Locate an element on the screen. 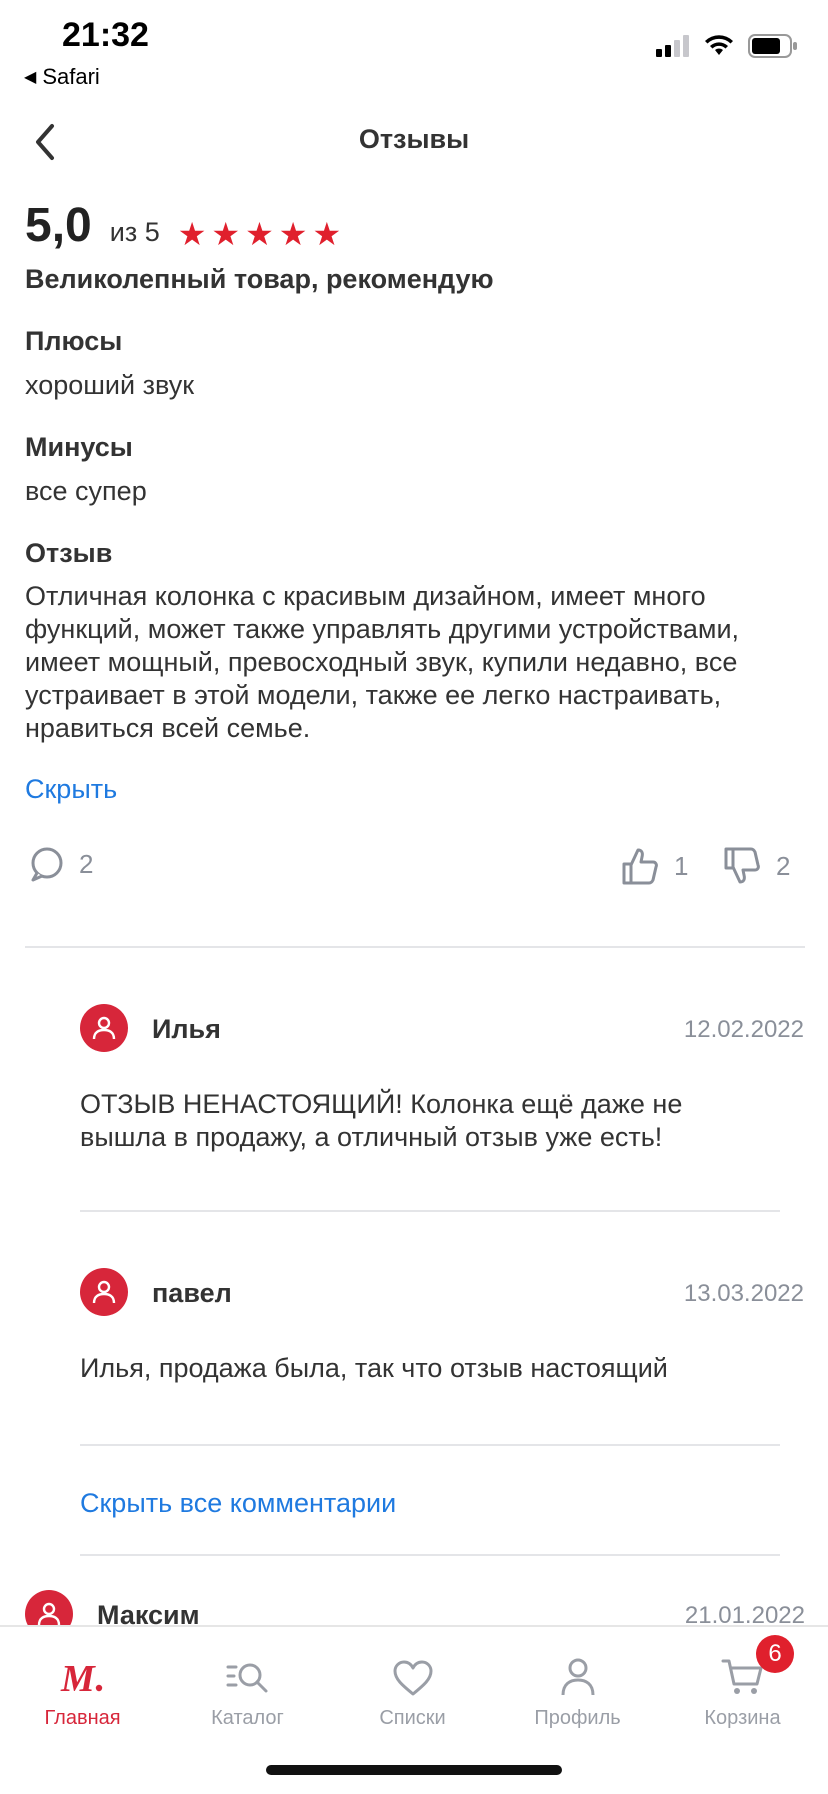 The image size is (828, 1794). review-title: Отзыв is located at coordinates (69, 553).